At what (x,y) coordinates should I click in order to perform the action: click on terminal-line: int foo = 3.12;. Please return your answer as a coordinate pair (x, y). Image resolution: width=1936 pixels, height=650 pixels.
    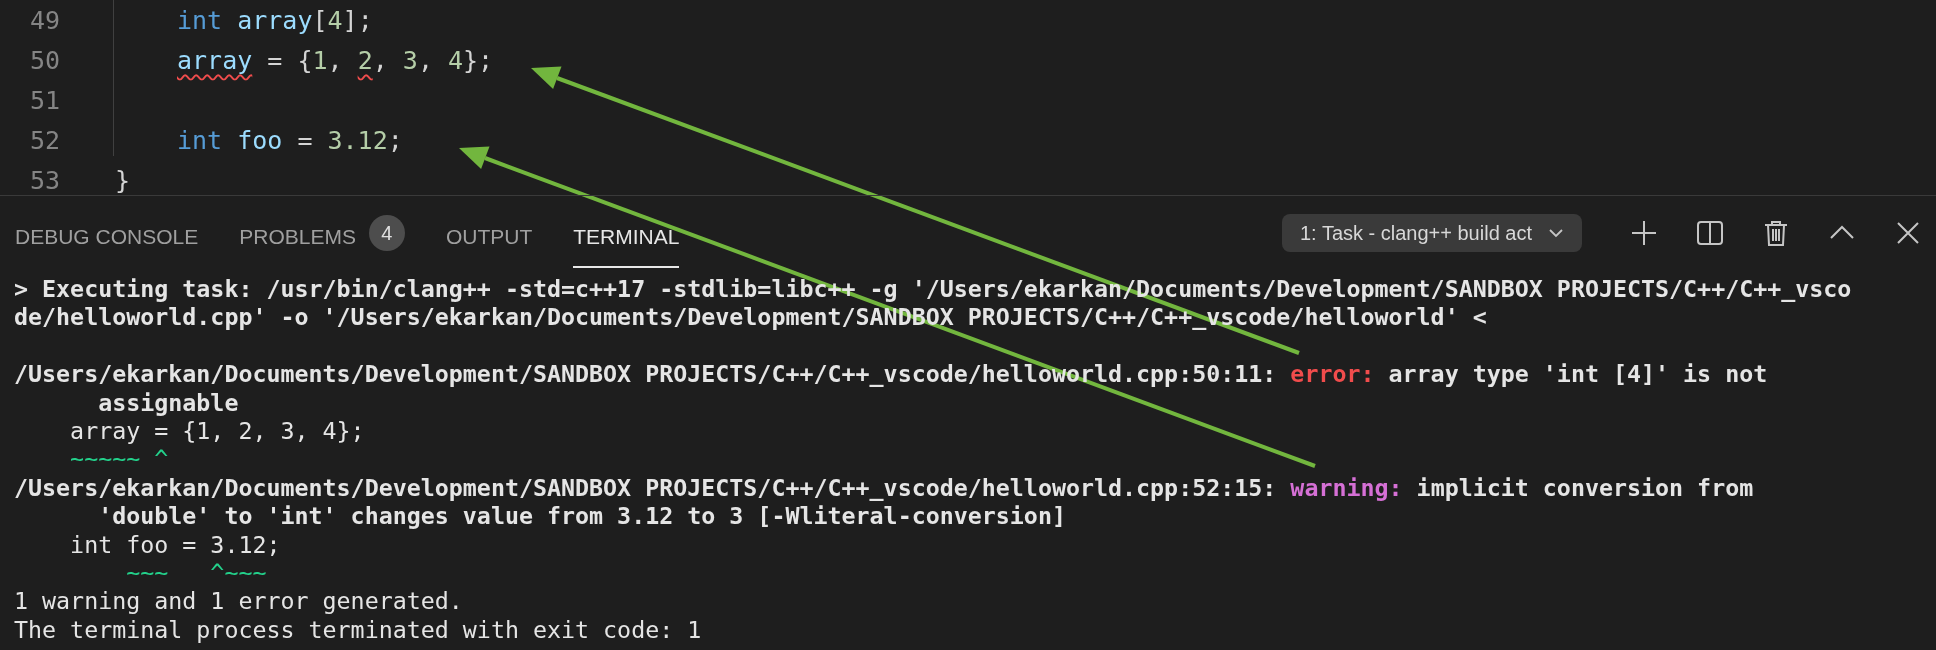
    Looking at the image, I should click on (175, 544).